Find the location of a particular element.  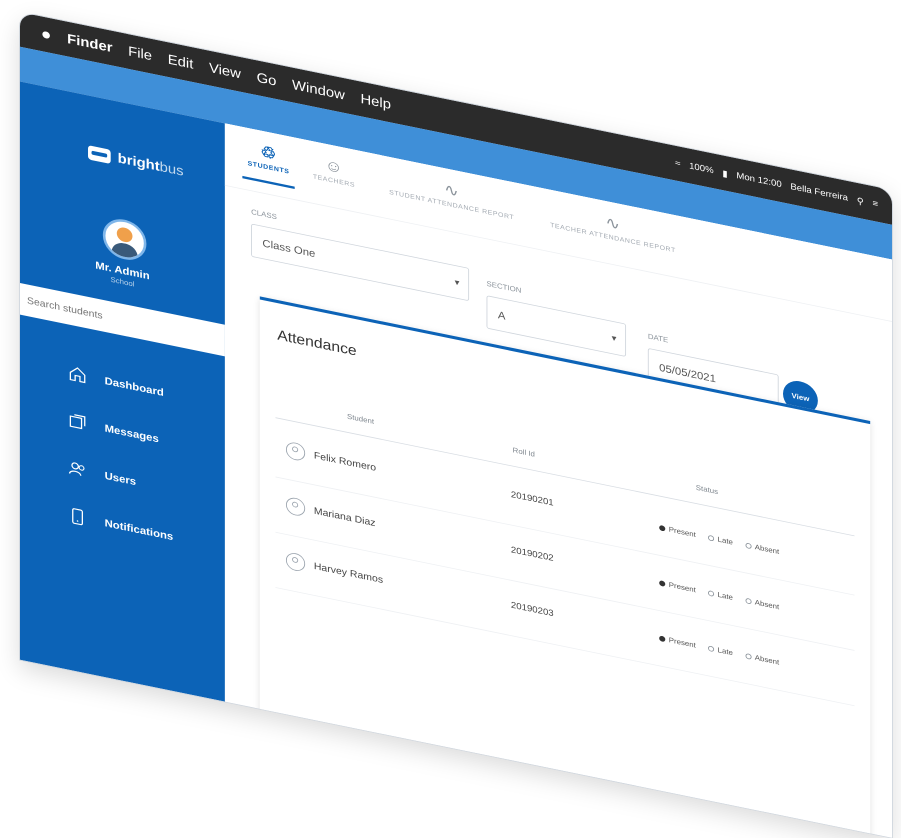

messages-icon is located at coordinates (77, 422).